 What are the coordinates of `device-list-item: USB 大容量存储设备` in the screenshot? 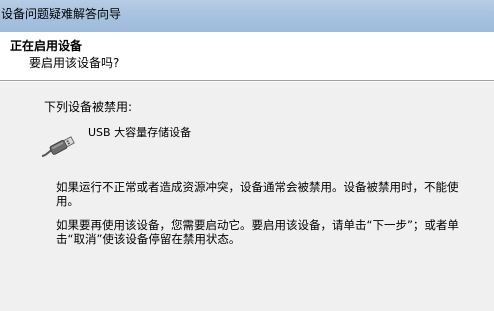 It's located at (260, 144).